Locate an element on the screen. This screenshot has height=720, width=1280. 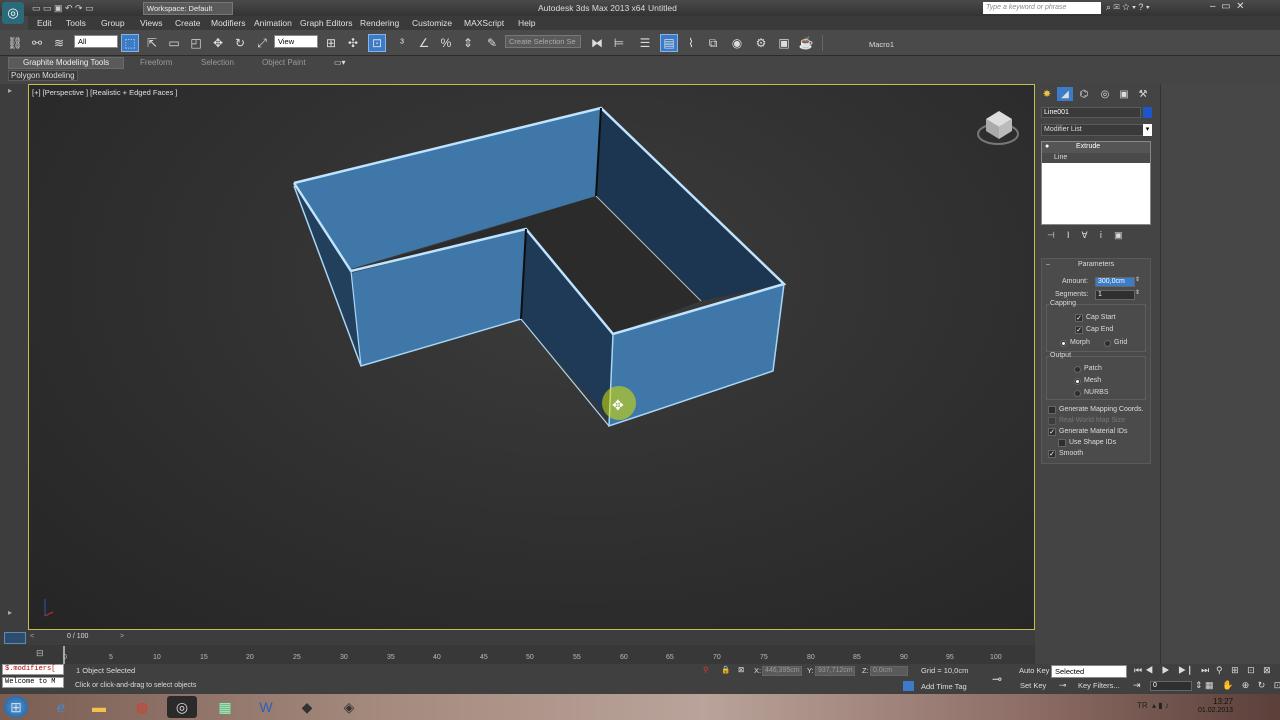
bind-spacewarp-icon: ≋ is located at coordinates (59, 43).